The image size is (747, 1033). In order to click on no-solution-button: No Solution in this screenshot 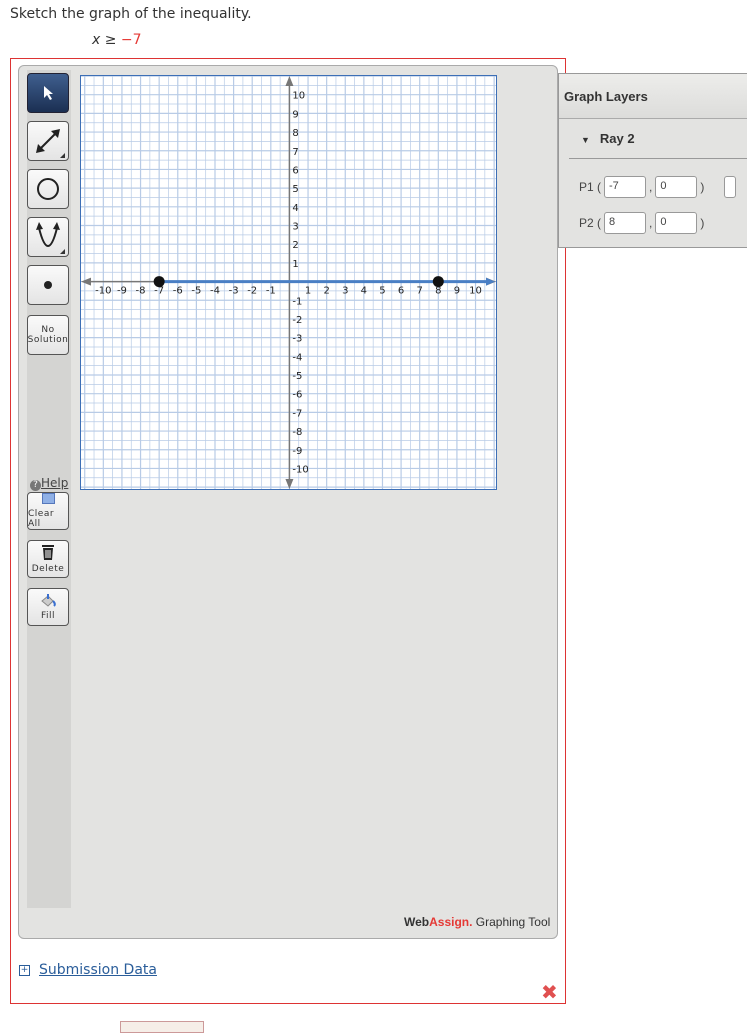, I will do `click(48, 335)`.